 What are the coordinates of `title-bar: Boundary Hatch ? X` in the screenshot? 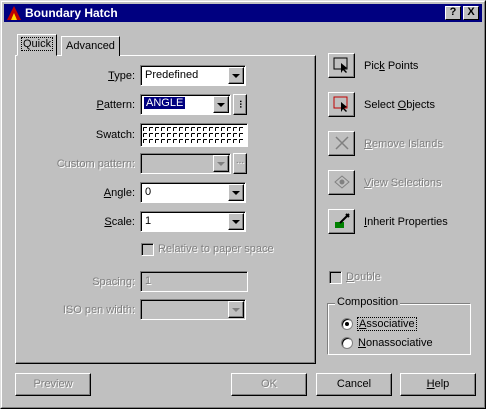 It's located at (243, 13).